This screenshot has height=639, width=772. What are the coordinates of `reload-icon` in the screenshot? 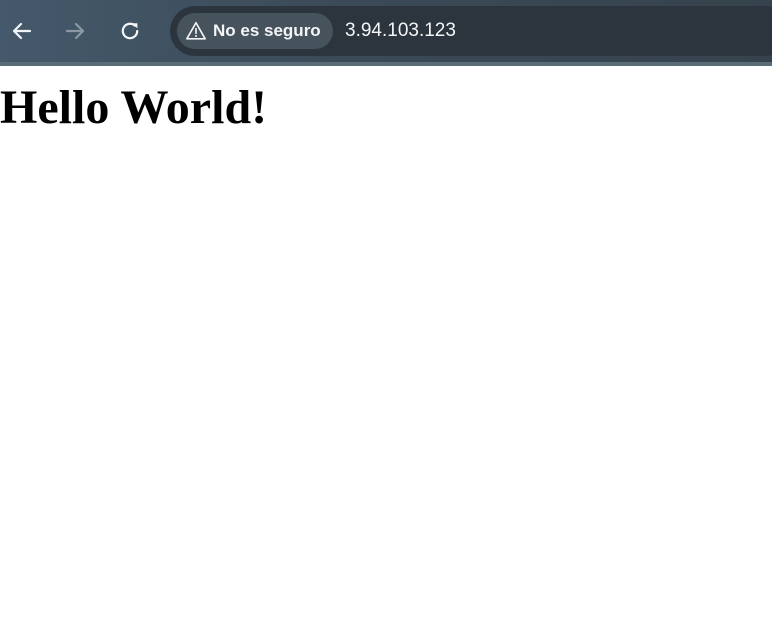 It's located at (130, 31).